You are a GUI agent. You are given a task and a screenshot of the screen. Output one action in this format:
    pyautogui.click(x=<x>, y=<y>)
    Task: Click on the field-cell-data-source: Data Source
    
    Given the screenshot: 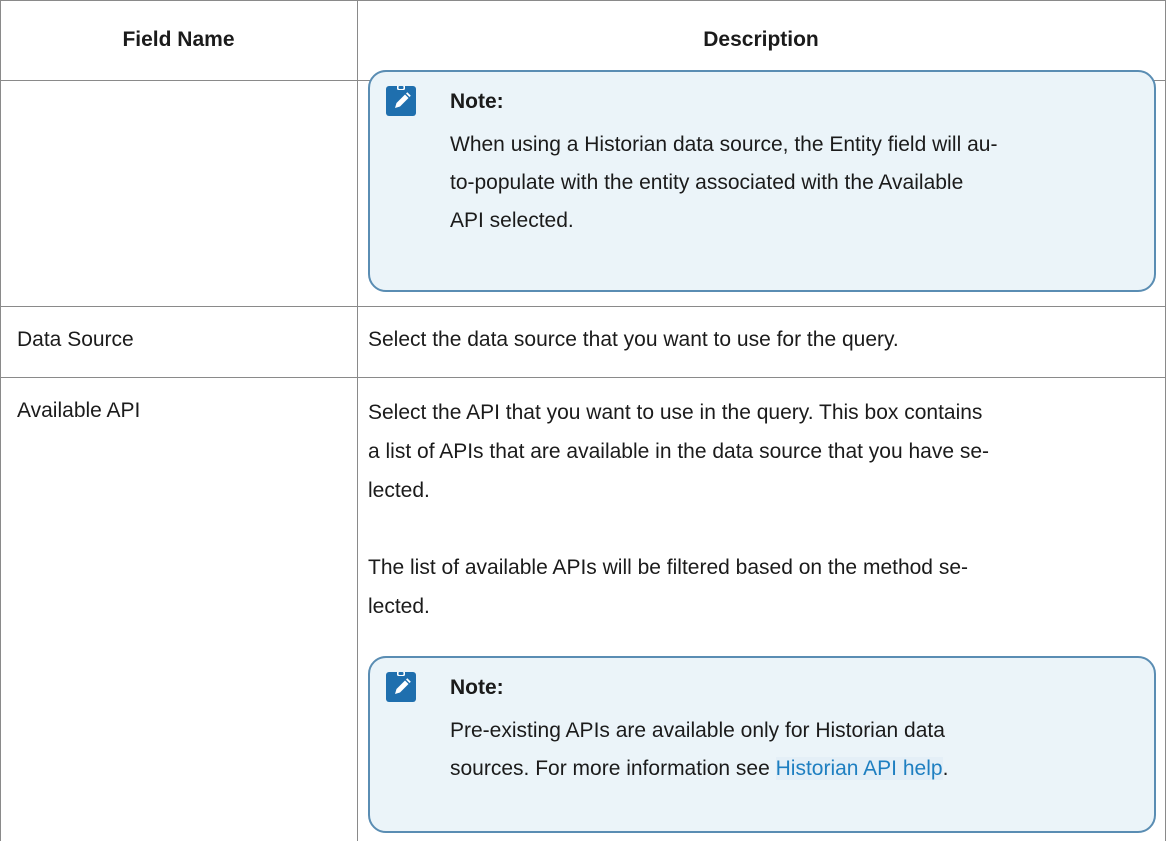 What is the action you would take?
    pyautogui.click(x=75, y=339)
    